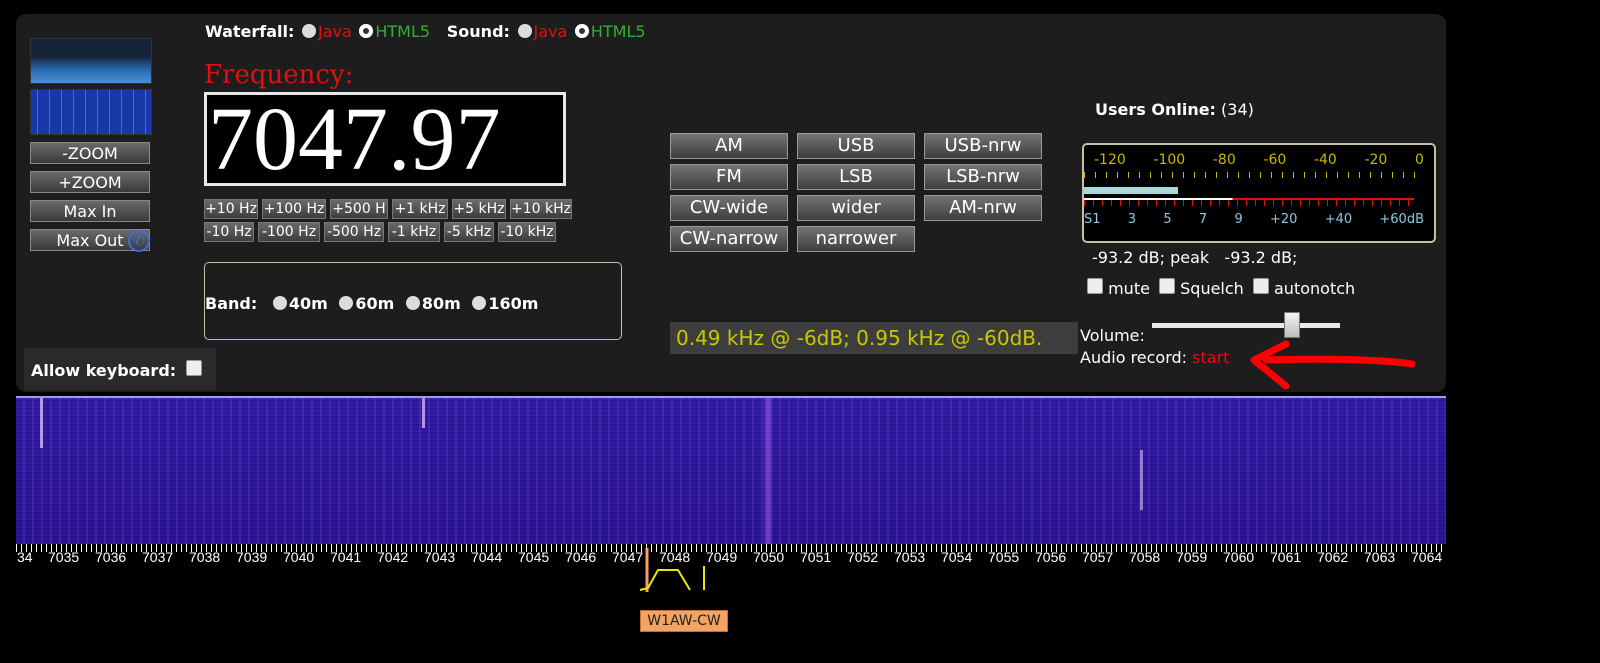 The width and height of the screenshot is (1600, 663). I want to click on frequency-scale-label: 7036, so click(111, 557).